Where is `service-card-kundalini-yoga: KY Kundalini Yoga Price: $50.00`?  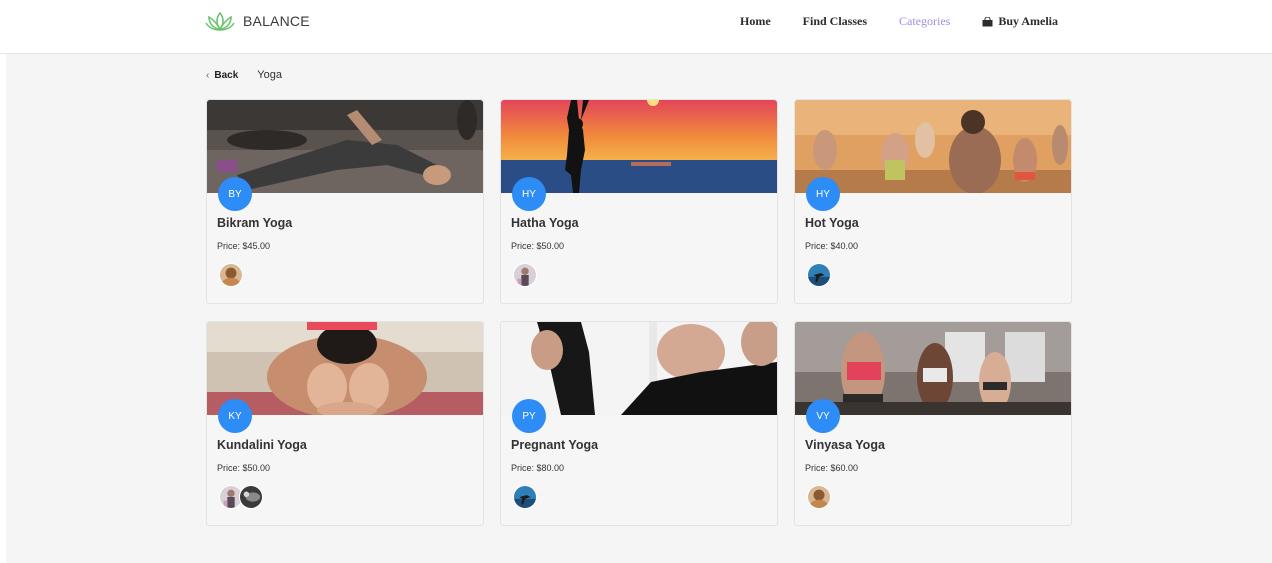
service-card-kundalini-yoga: KY Kundalini Yoga Price: $50.00 is located at coordinates (345, 423).